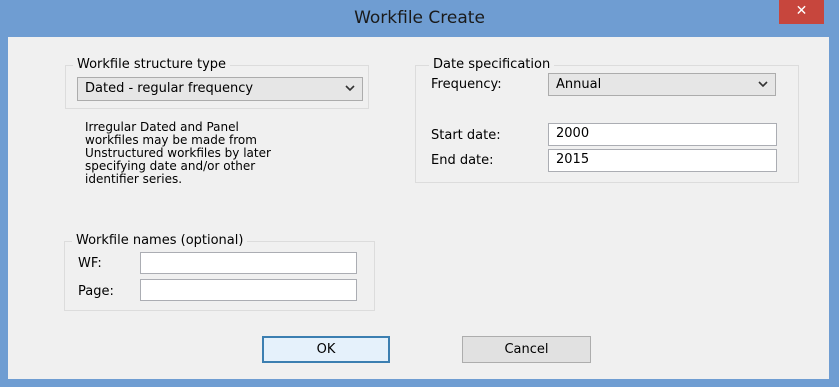 Image resolution: width=839 pixels, height=387 pixels. Describe the element at coordinates (248, 263) in the screenshot. I see `wf-name-input` at that location.